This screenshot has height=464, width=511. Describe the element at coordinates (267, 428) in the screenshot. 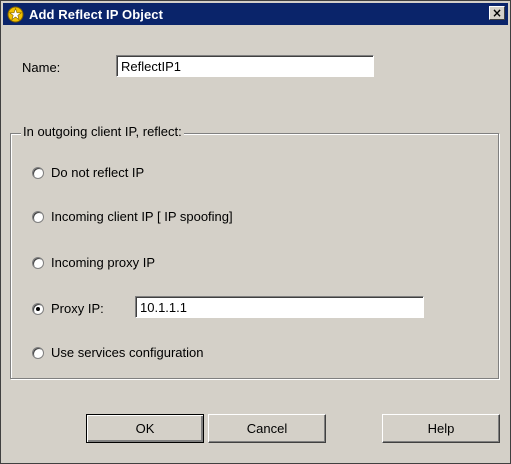

I see `cancel-button: Cancel` at that location.